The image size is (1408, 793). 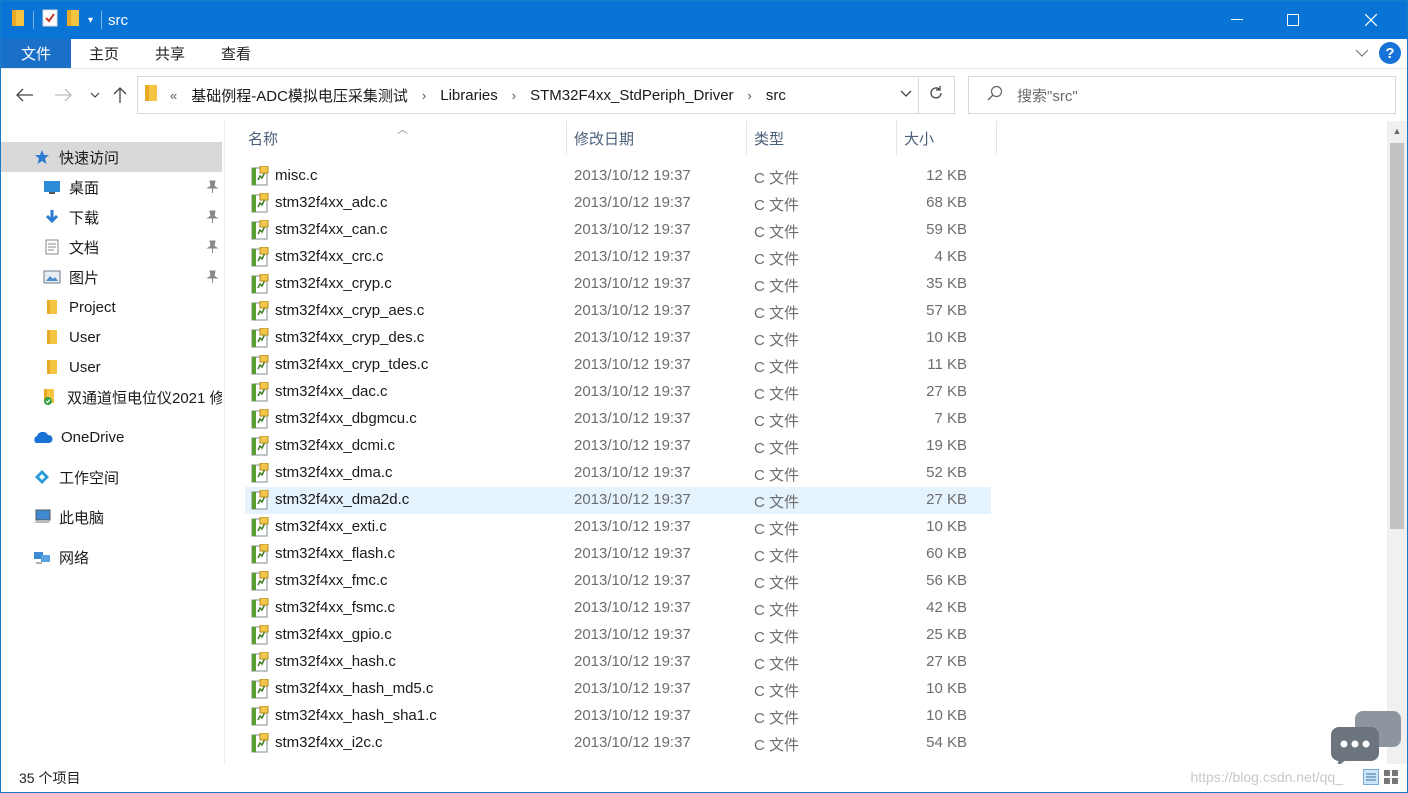 I want to click on vertical-scrollbar: ▲, so click(x=1397, y=442).